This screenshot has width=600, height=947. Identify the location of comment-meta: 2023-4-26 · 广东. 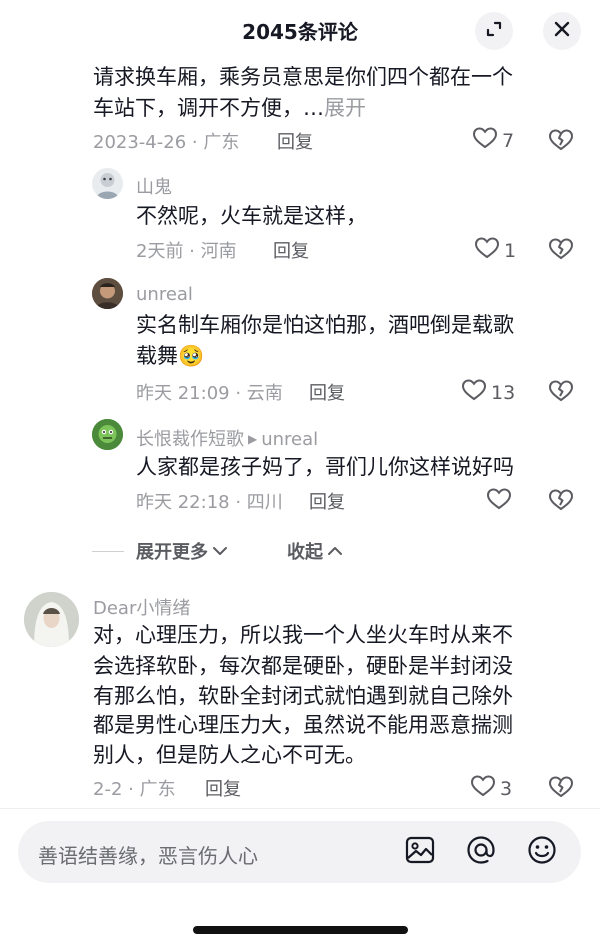
(166, 142).